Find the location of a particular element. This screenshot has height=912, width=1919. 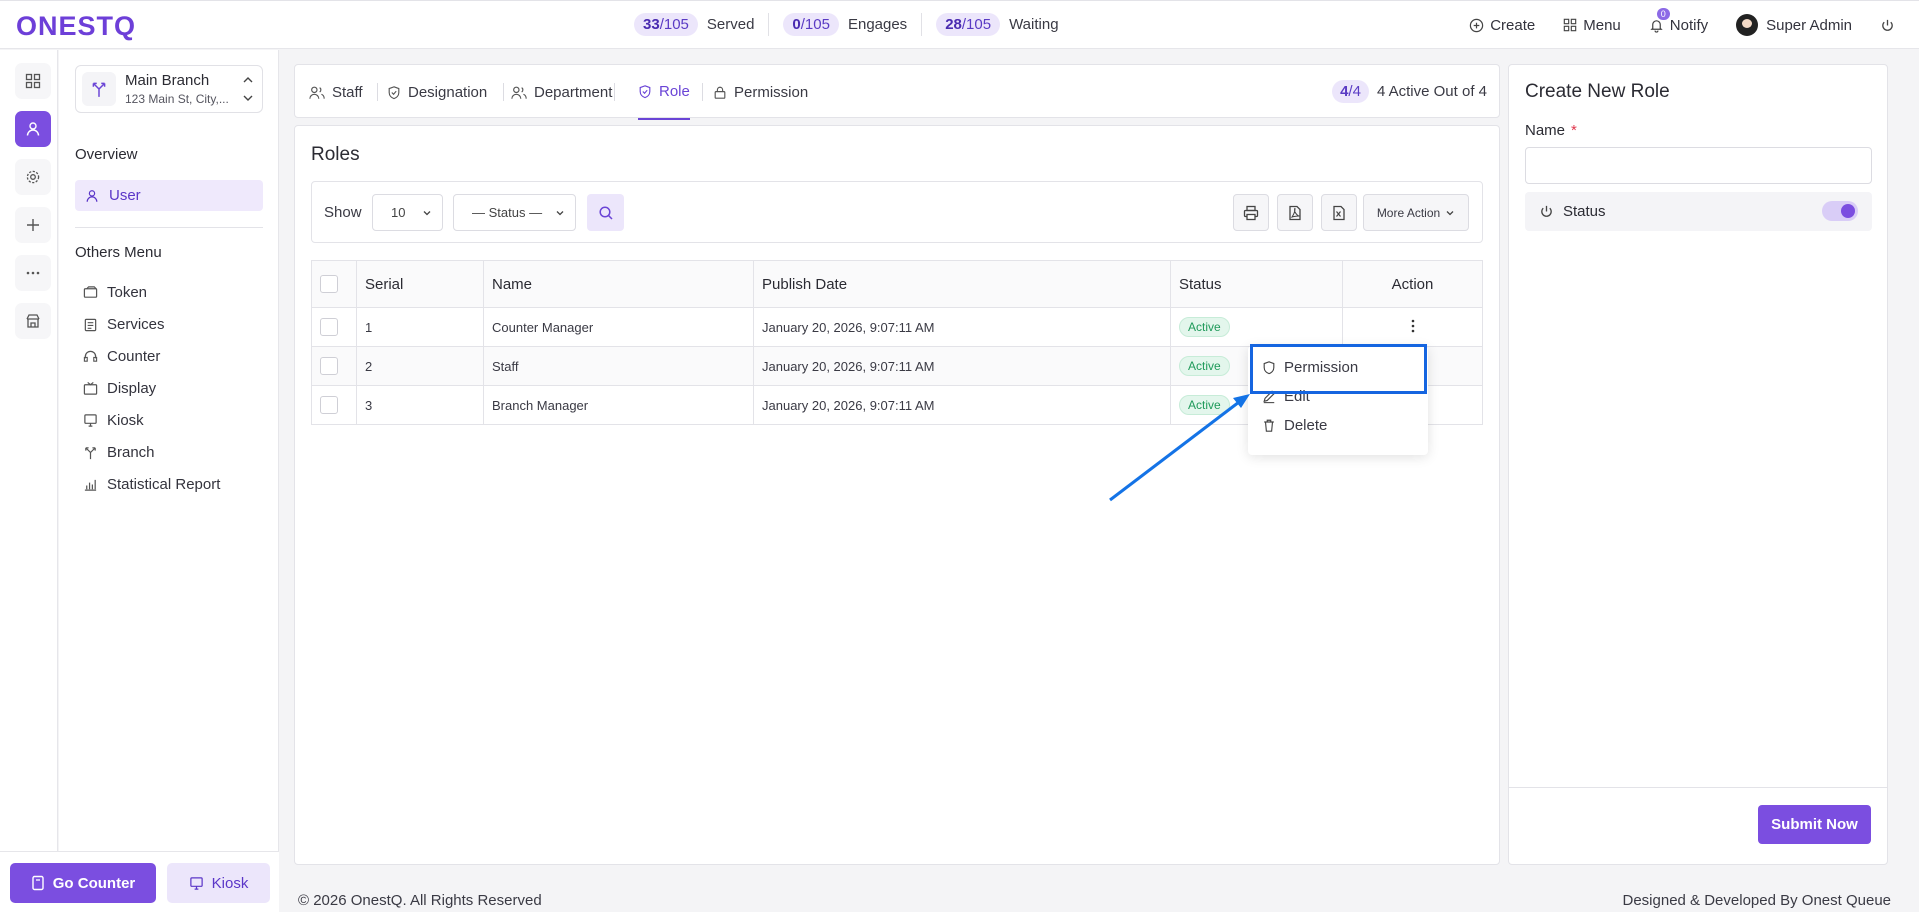

print-button is located at coordinates (1251, 212).